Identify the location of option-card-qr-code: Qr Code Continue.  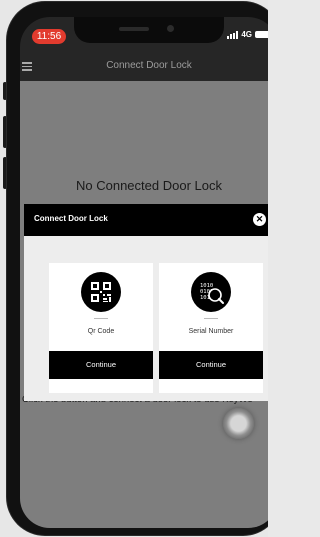
(101, 328).